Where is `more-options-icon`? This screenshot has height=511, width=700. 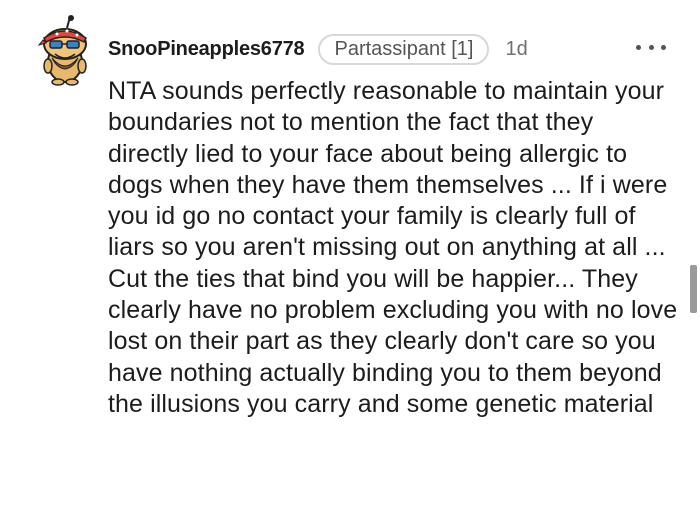 more-options-icon is located at coordinates (651, 47).